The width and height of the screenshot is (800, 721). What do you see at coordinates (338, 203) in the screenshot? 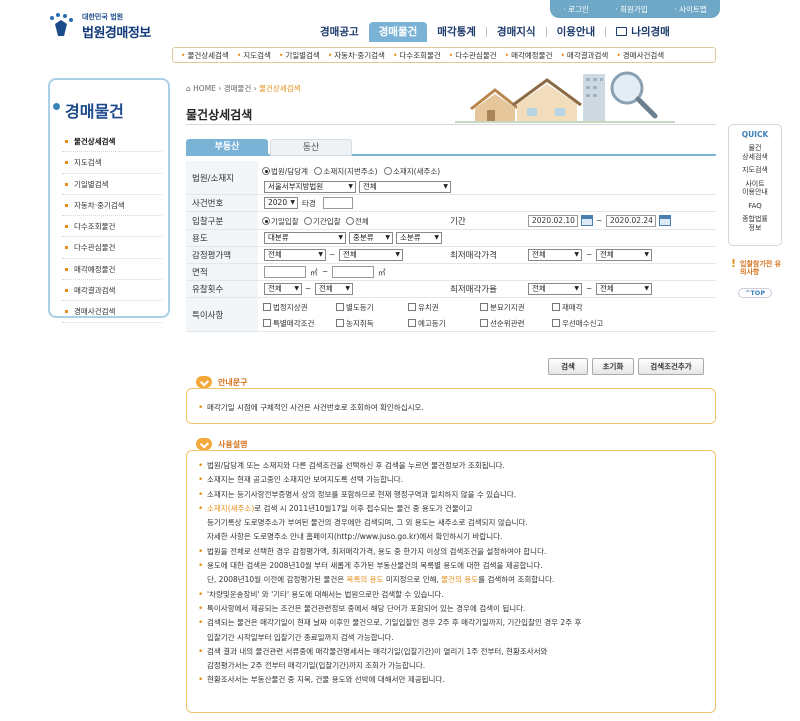
I see `case-number-input` at bounding box center [338, 203].